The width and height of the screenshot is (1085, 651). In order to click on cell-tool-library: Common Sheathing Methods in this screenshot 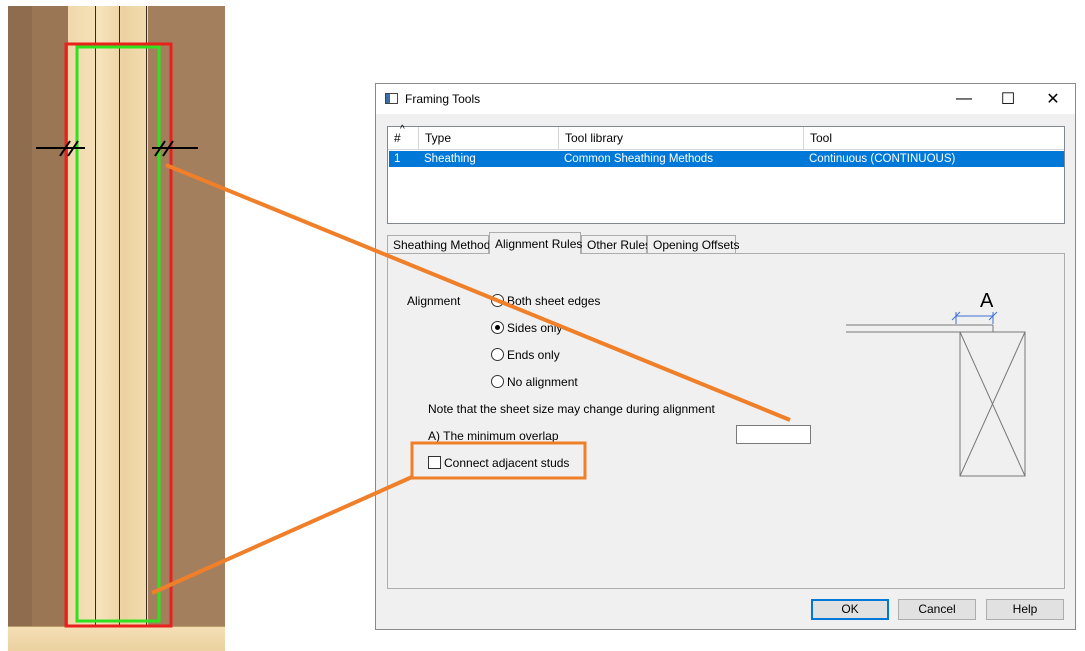, I will do `click(638, 159)`.